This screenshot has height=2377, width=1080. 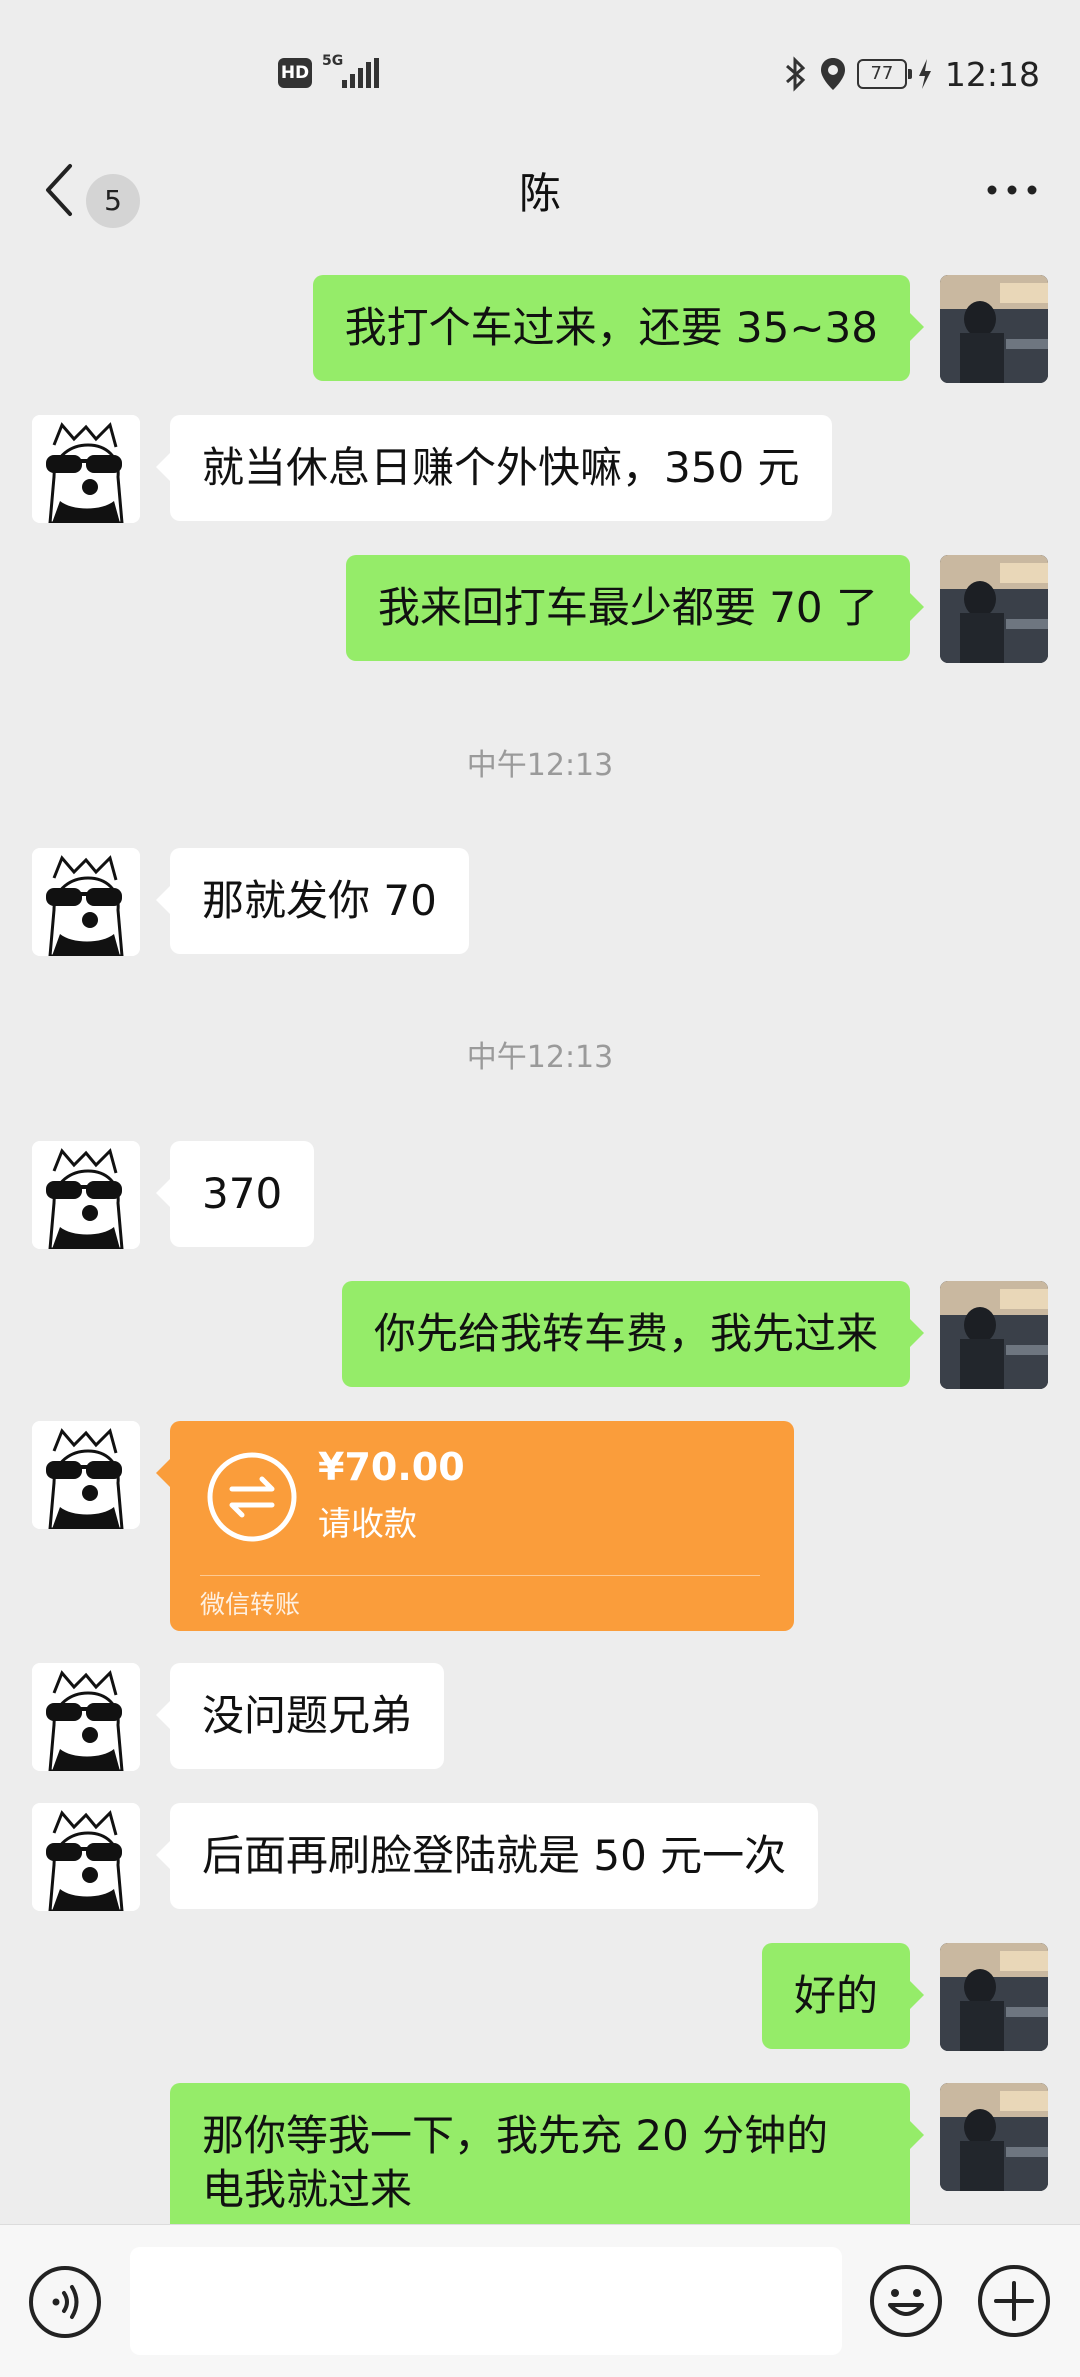 What do you see at coordinates (307, 2189) in the screenshot?
I see `message-line: 电我就过来` at bounding box center [307, 2189].